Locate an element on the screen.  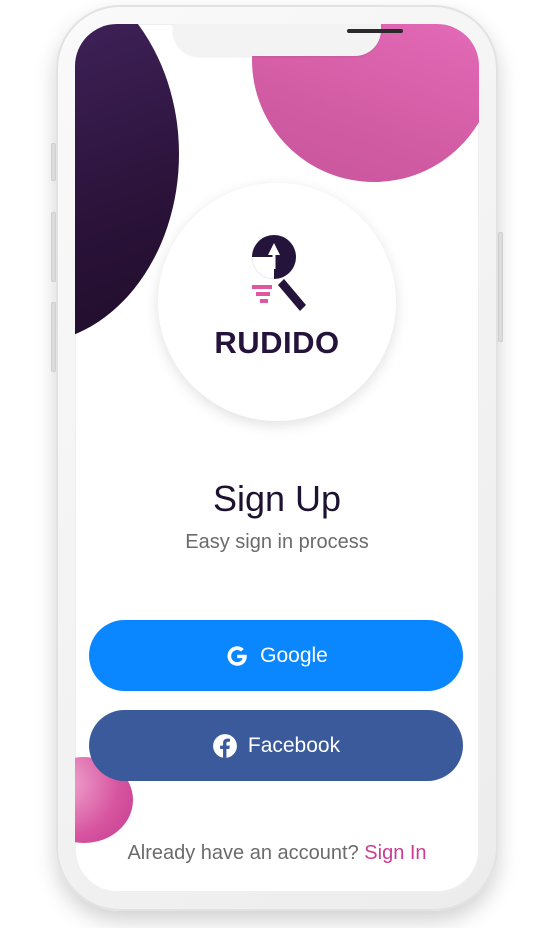
logo-badge: RUDIDO is located at coordinates (277, 302).